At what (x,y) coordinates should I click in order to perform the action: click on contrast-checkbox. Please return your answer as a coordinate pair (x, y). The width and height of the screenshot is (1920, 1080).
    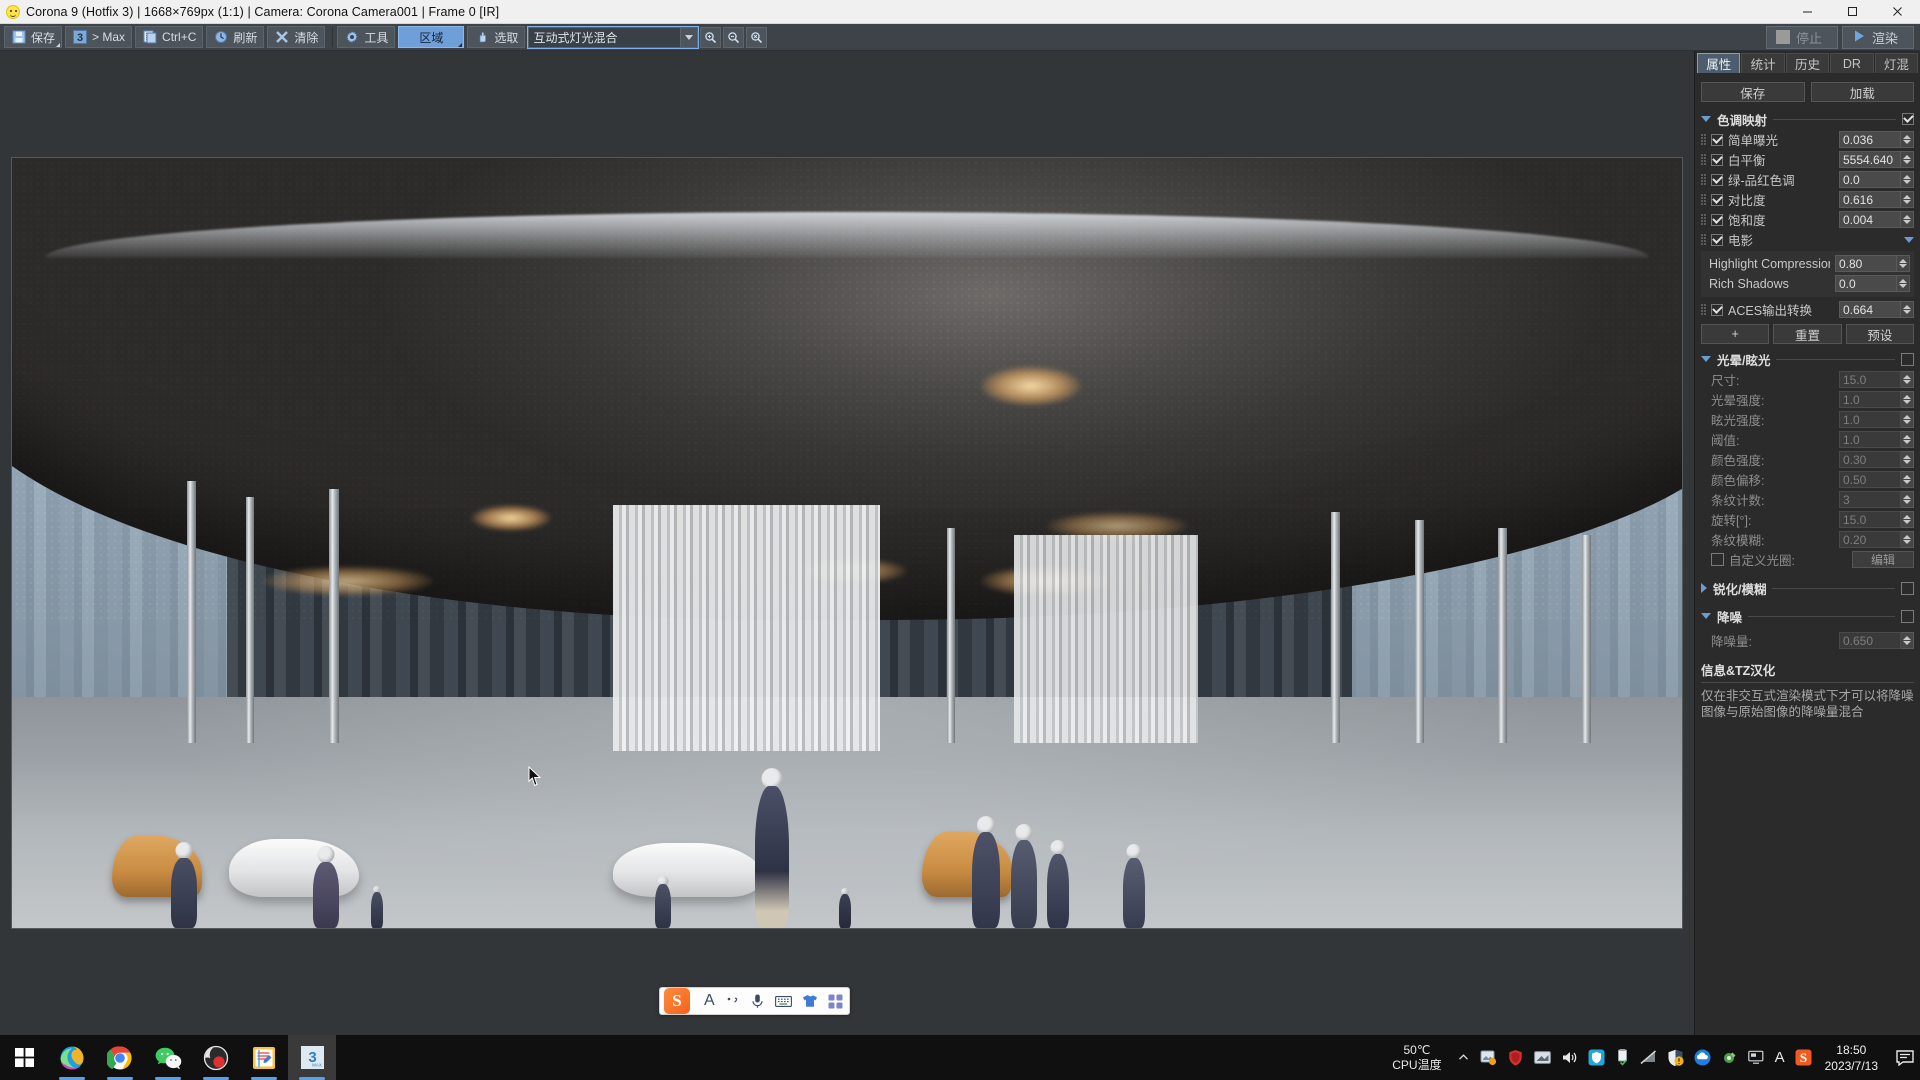
    Looking at the image, I should click on (1717, 199).